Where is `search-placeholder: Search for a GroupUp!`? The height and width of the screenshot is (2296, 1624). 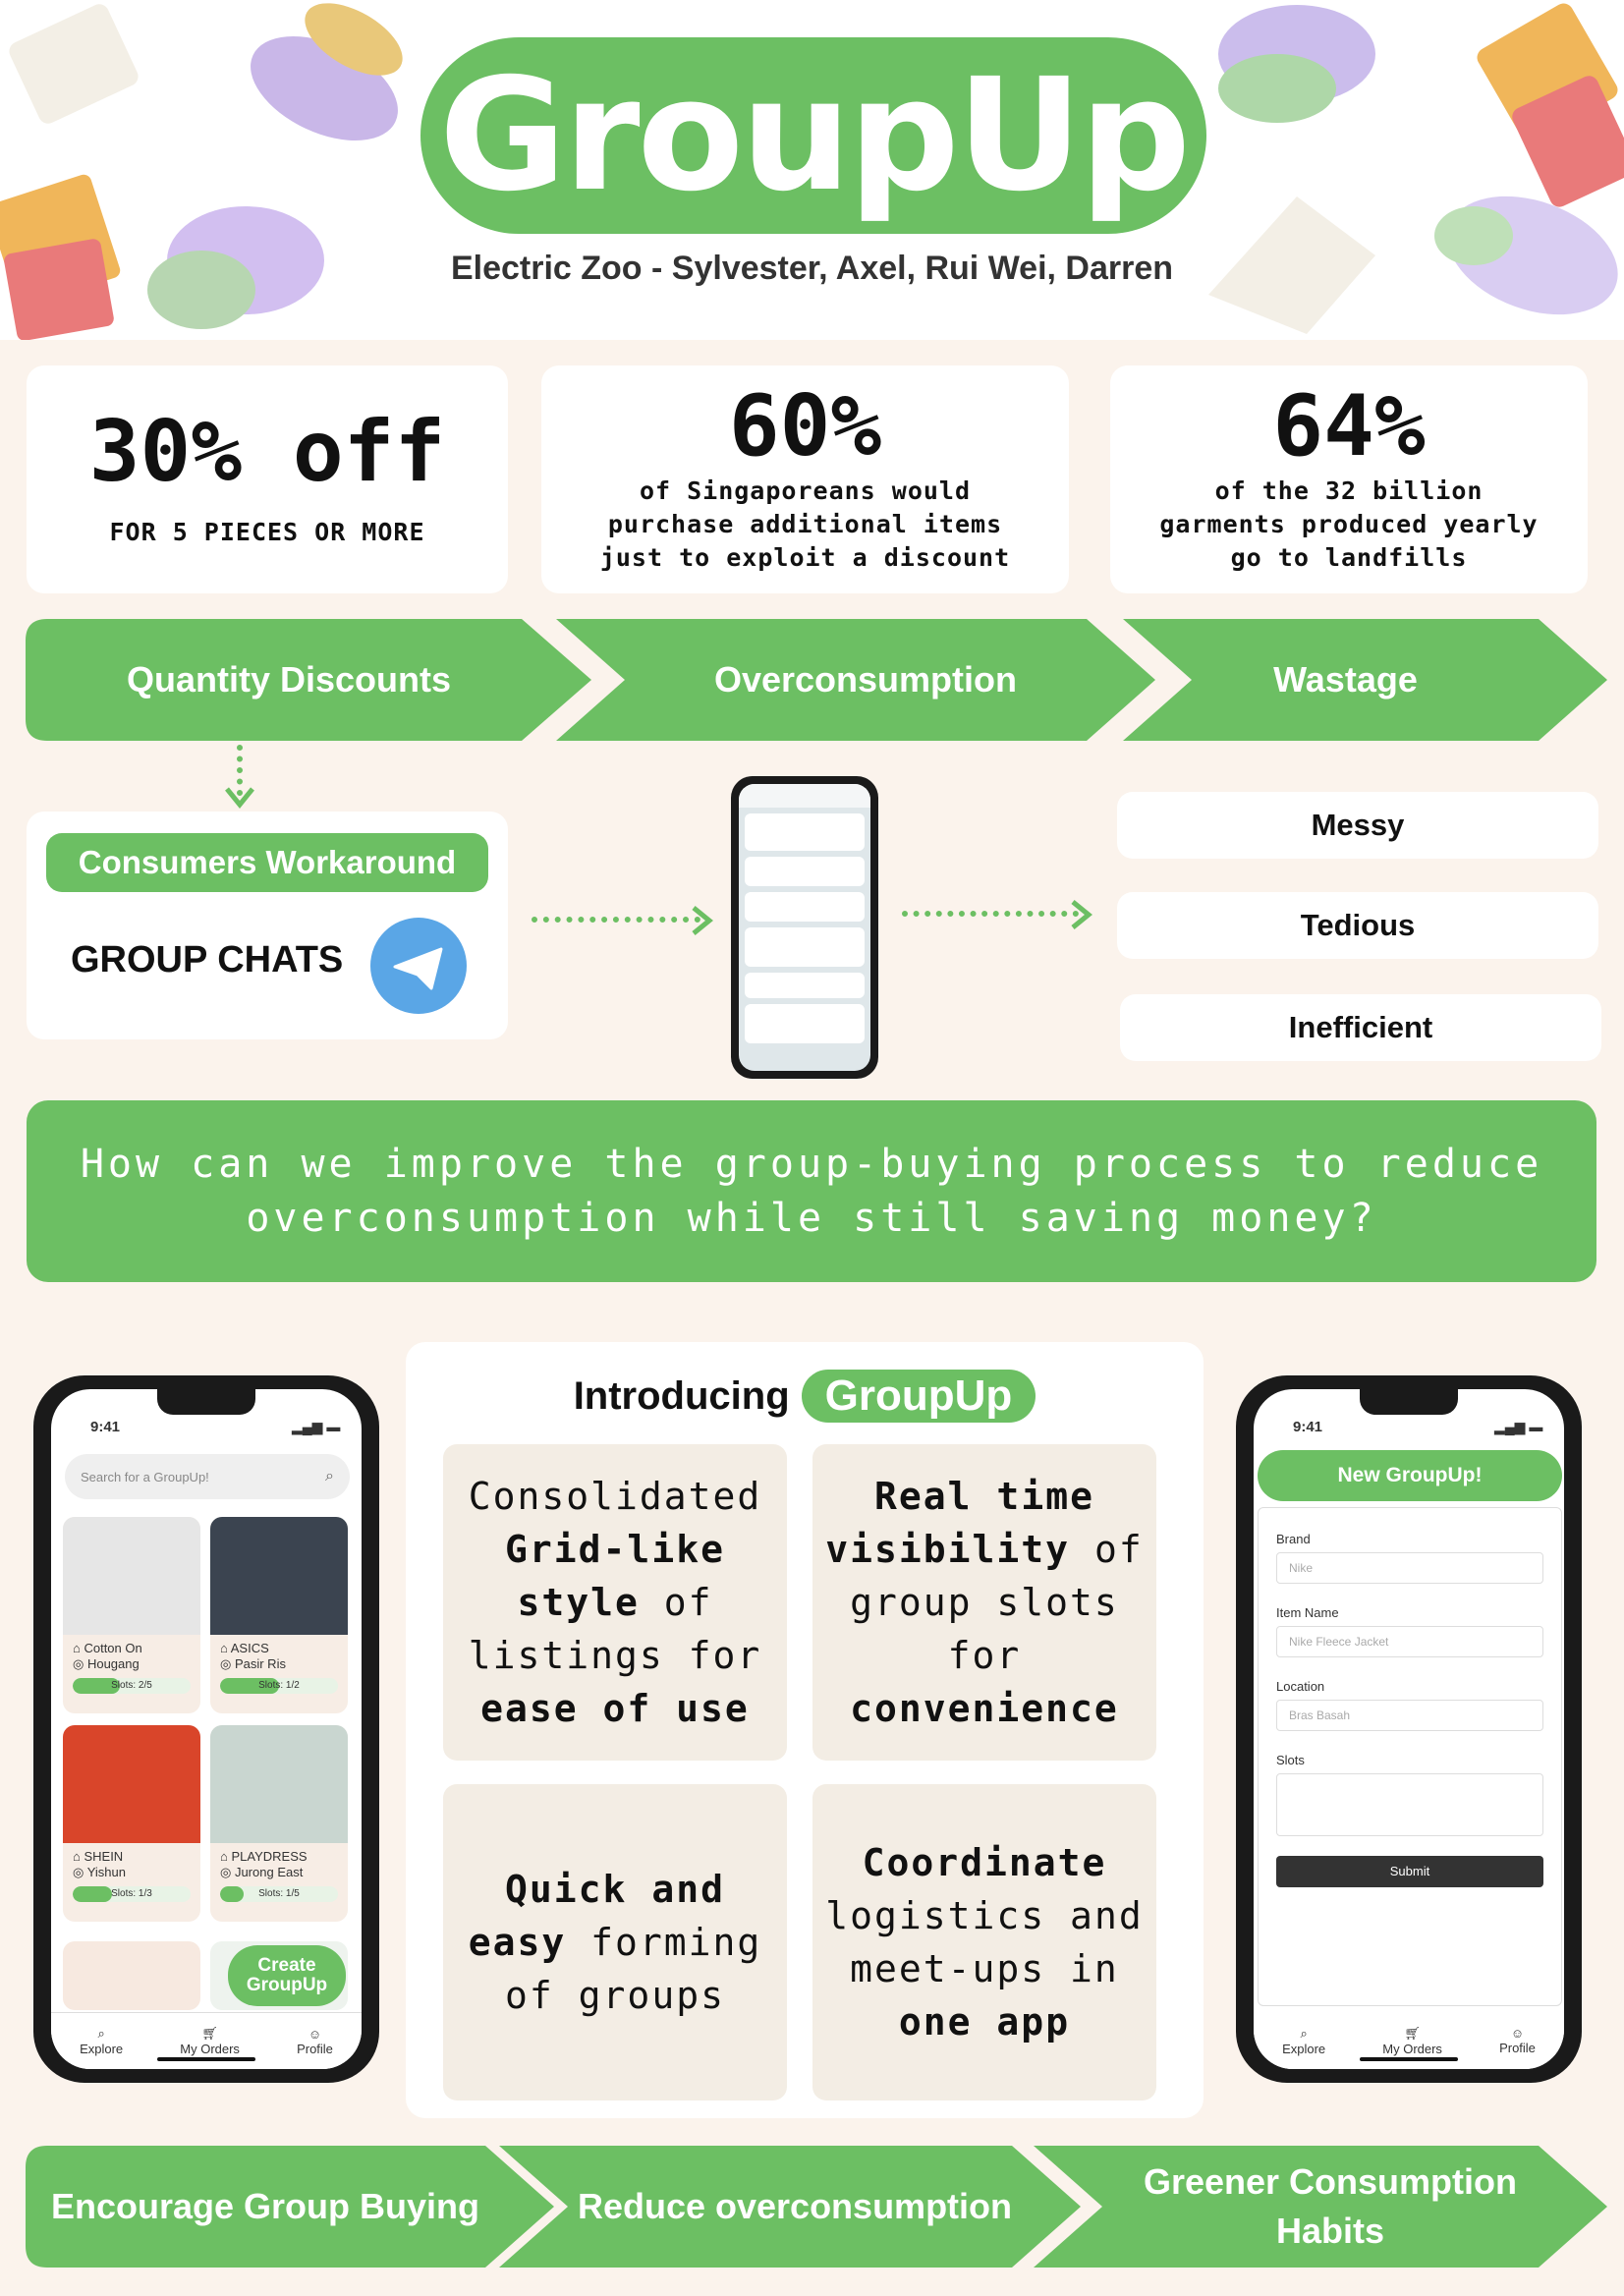
search-placeholder: Search for a GroupUp! is located at coordinates (145, 1476).